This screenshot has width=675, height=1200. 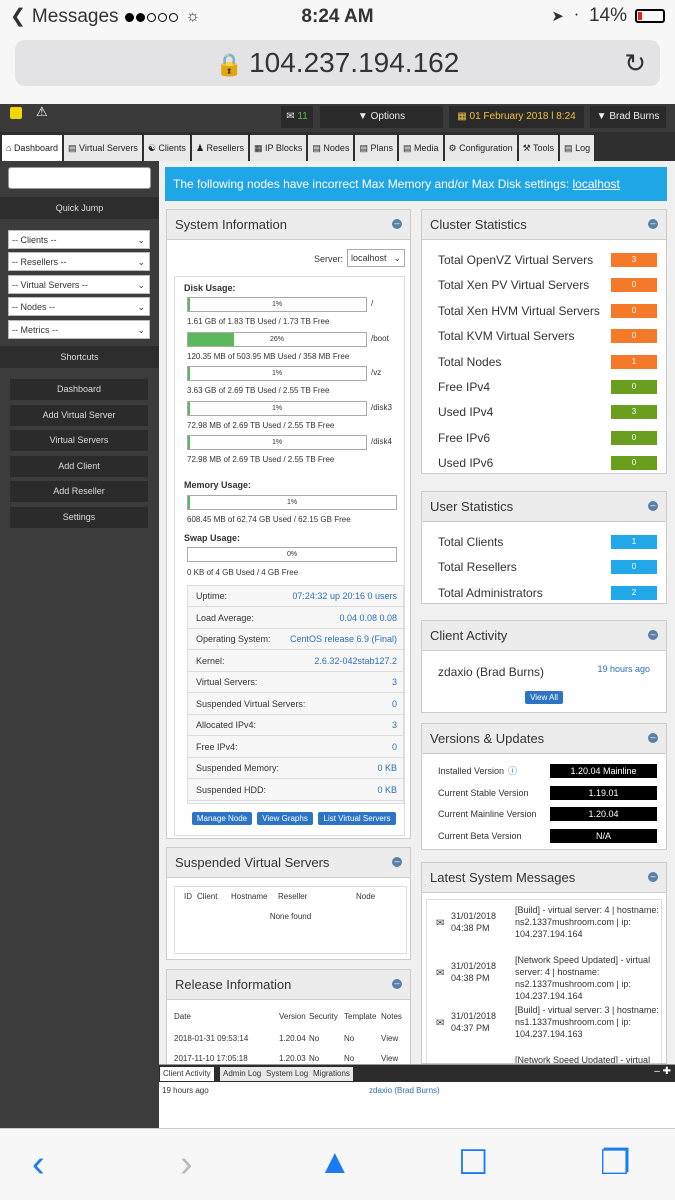 What do you see at coordinates (545, 463) in the screenshot?
I see `cluster-row: Used IPv6 0` at bounding box center [545, 463].